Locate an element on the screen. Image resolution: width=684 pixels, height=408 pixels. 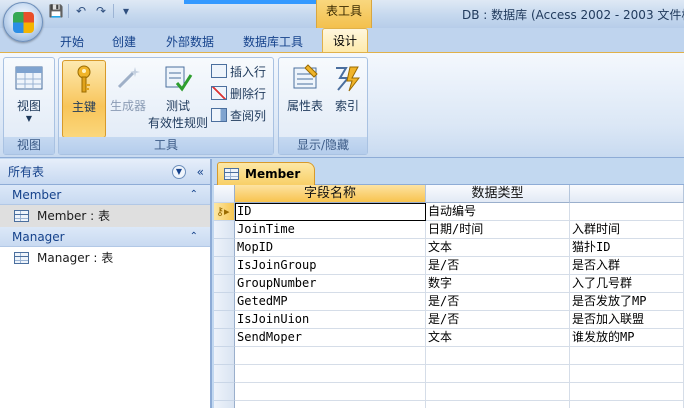
cell-field-name: MopID is located at coordinates (330, 248).